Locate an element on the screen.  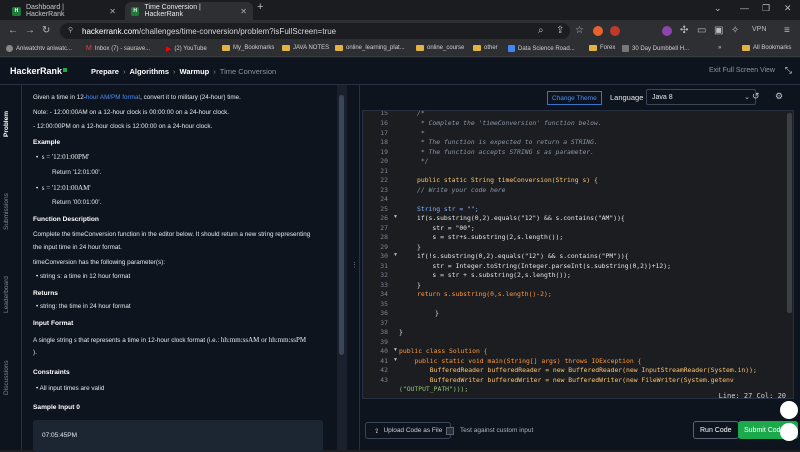
line-number: 24 is located at coordinates (384, 199).